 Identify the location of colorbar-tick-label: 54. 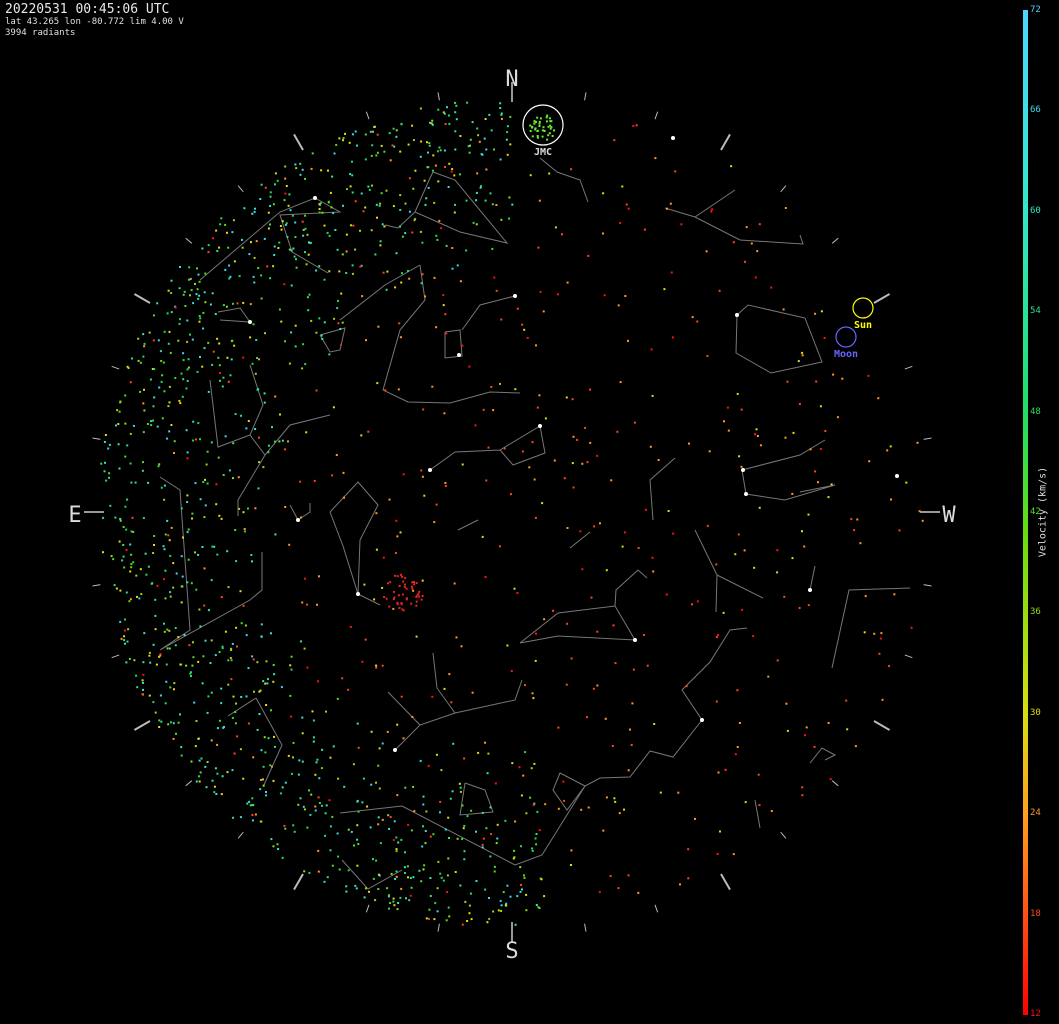
(1035, 311).